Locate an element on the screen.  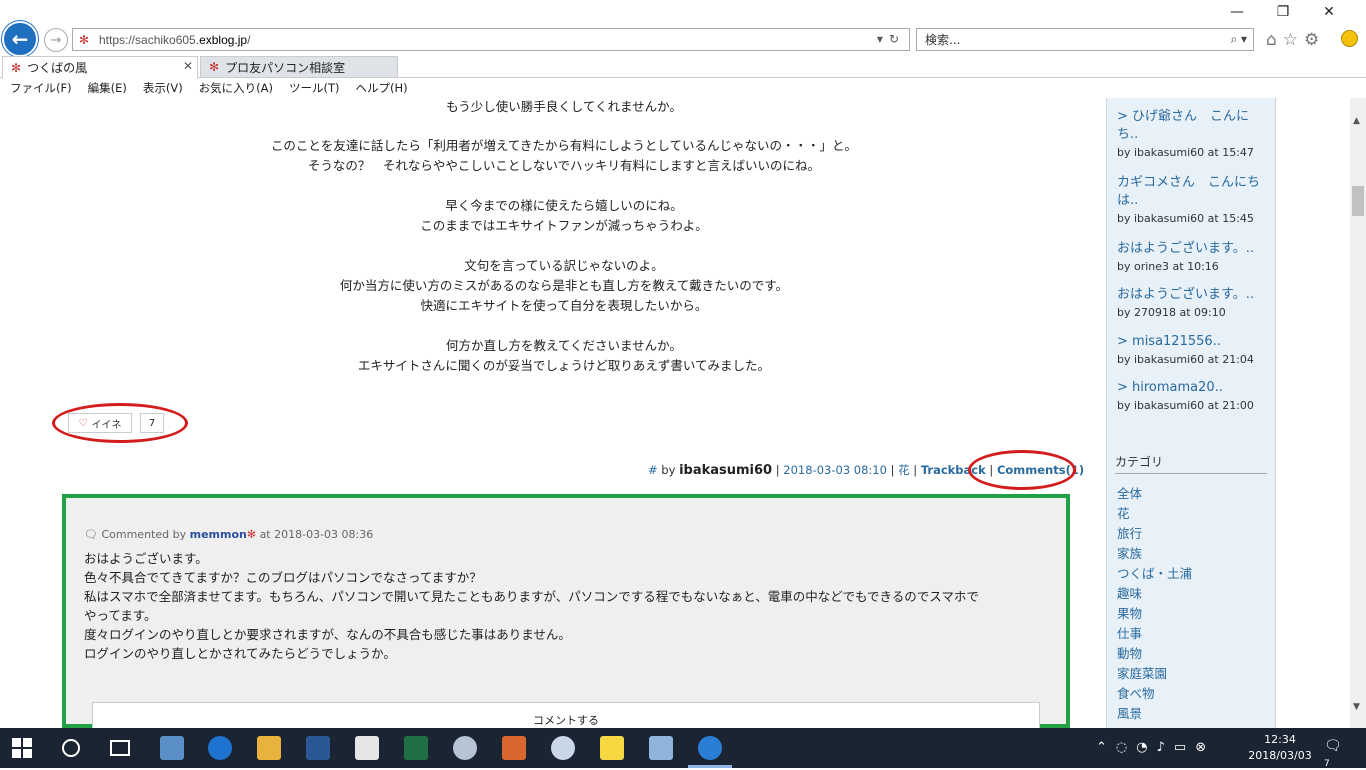
recent-comment-item: > misa121556.. by ibakasumi60 at 21:04 is located at coordinates (1193, 349).